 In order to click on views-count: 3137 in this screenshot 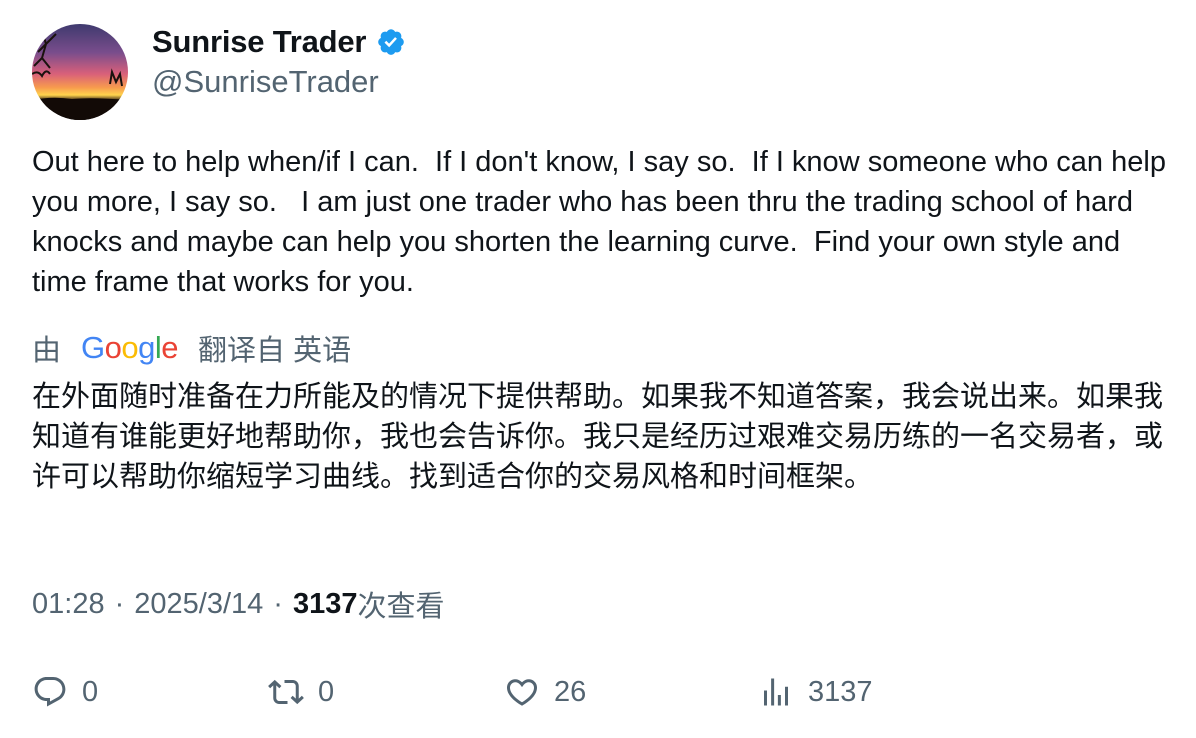, I will do `click(840, 691)`.